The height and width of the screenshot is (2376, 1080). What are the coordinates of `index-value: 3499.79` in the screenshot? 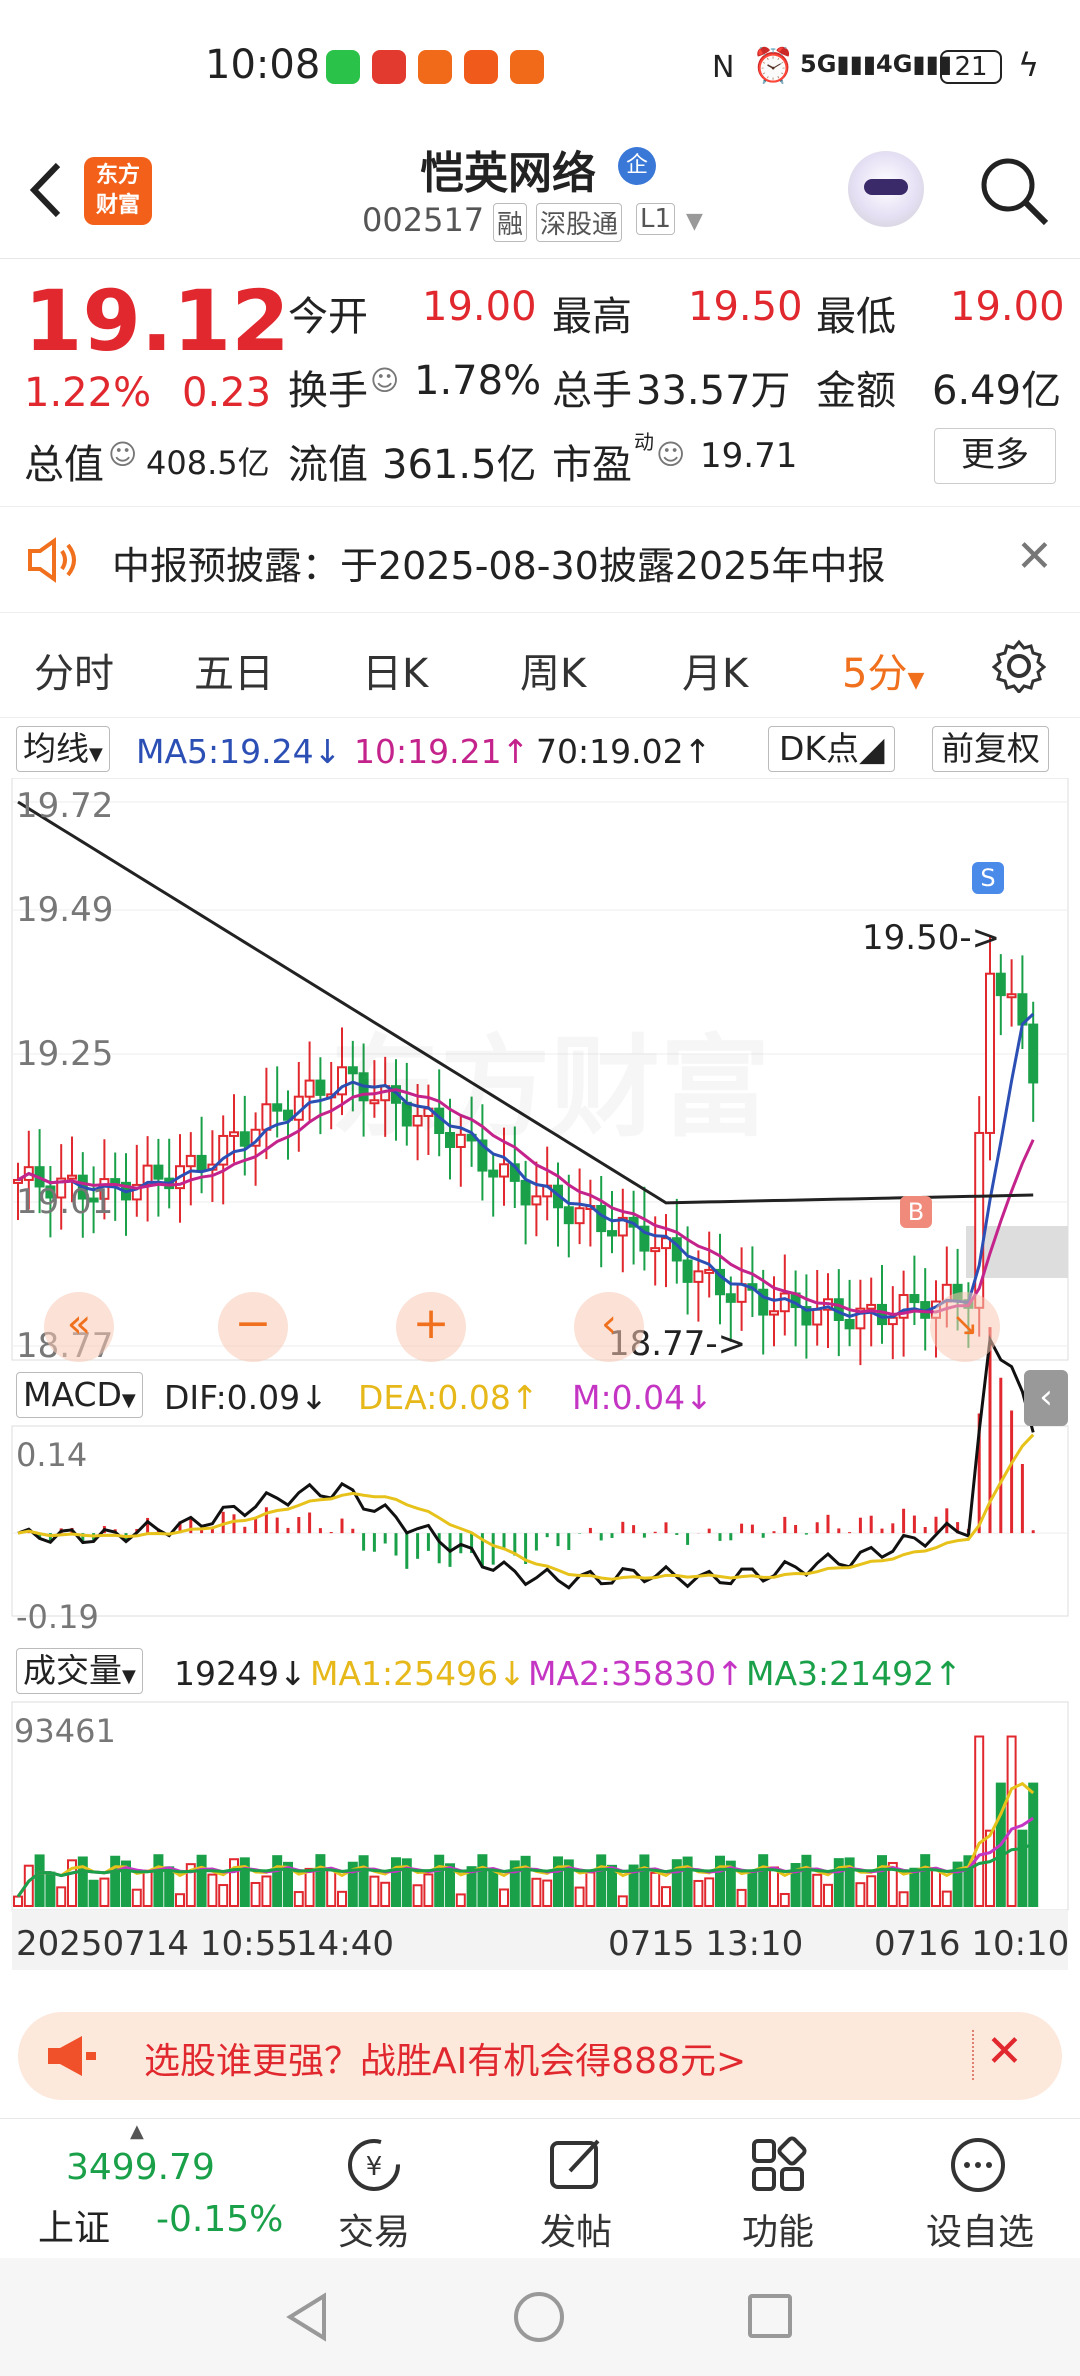 It's located at (140, 2167).